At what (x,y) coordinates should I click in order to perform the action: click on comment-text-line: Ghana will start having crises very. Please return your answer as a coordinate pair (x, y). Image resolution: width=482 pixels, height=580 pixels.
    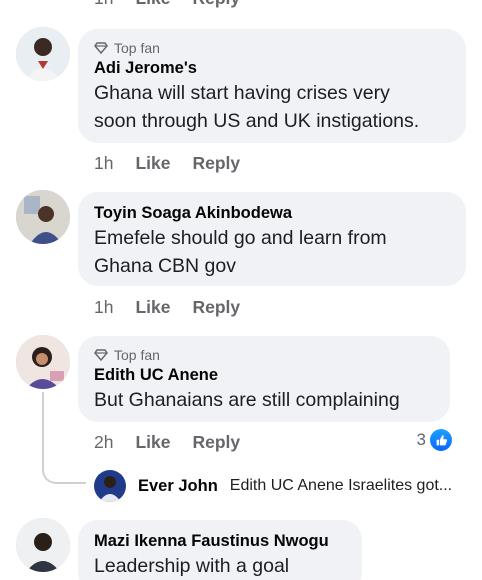
    Looking at the image, I should click on (242, 93).